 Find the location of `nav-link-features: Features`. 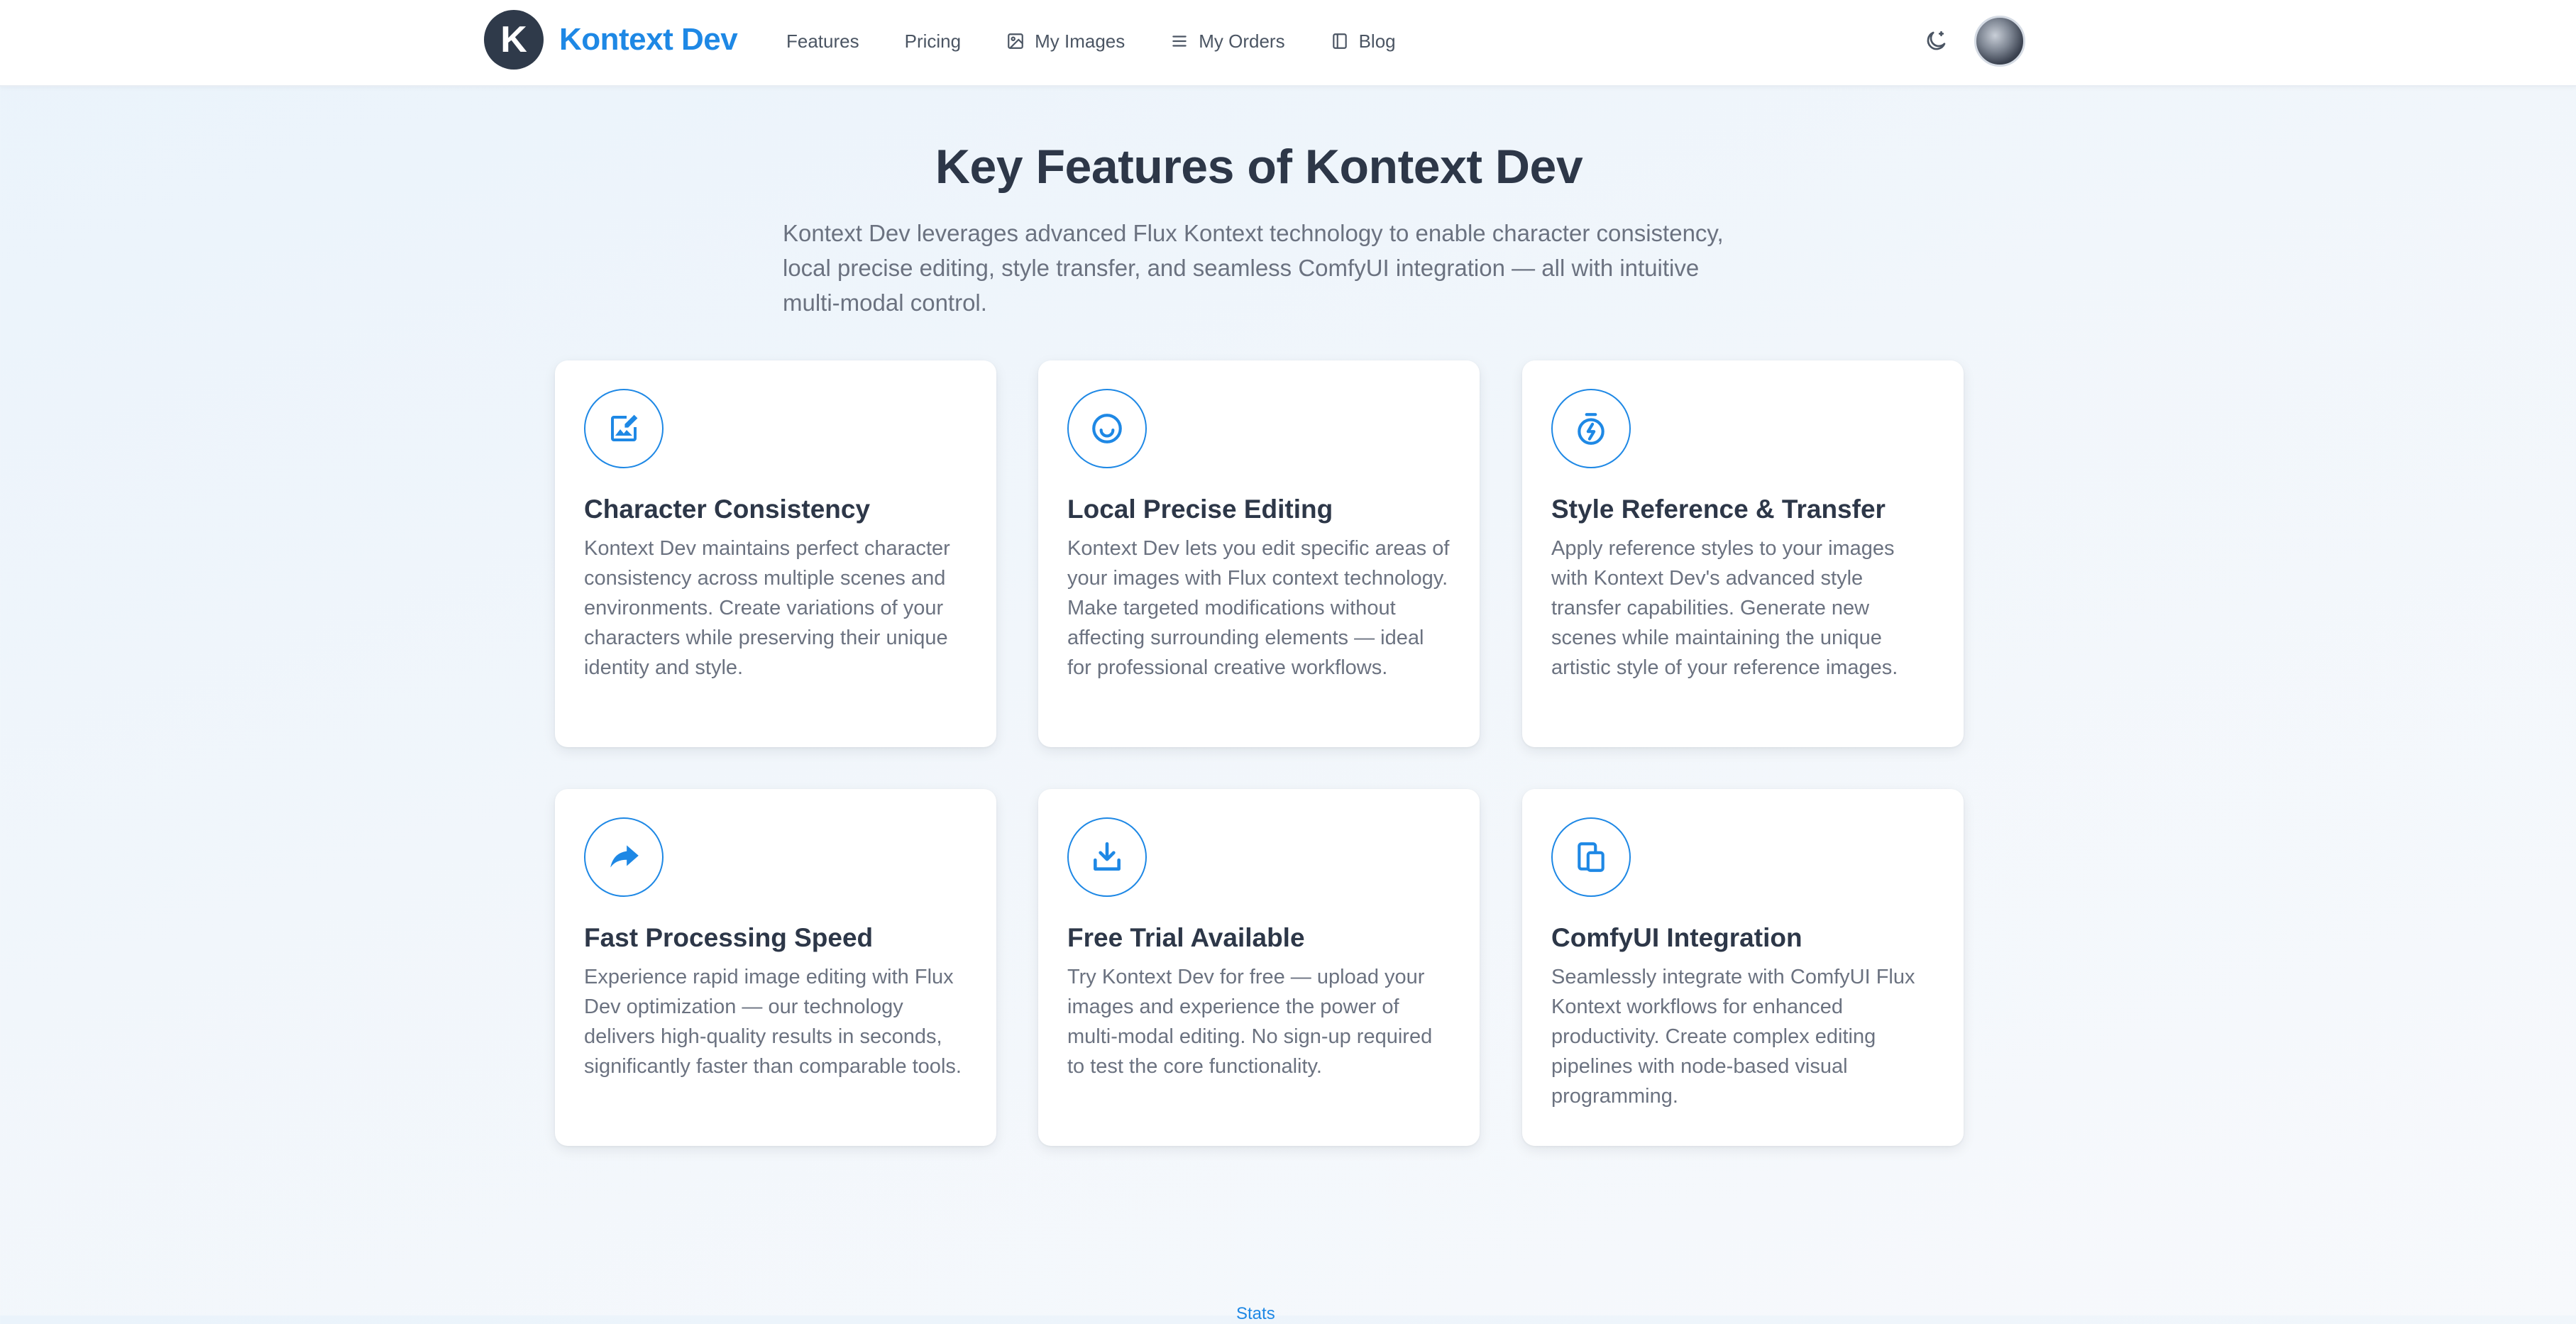

nav-link-features: Features is located at coordinates (822, 42).